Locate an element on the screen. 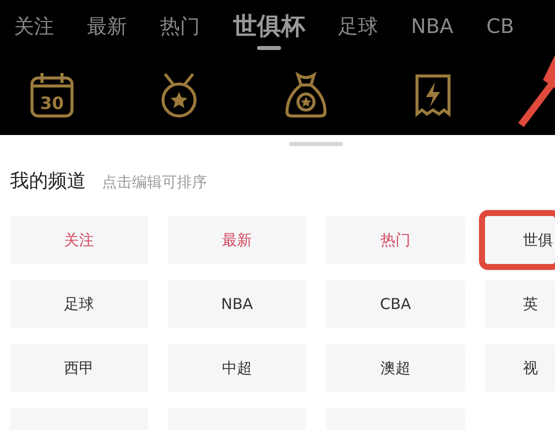 This screenshot has height=430, width=555. channel-tile: NBA is located at coordinates (237, 304).